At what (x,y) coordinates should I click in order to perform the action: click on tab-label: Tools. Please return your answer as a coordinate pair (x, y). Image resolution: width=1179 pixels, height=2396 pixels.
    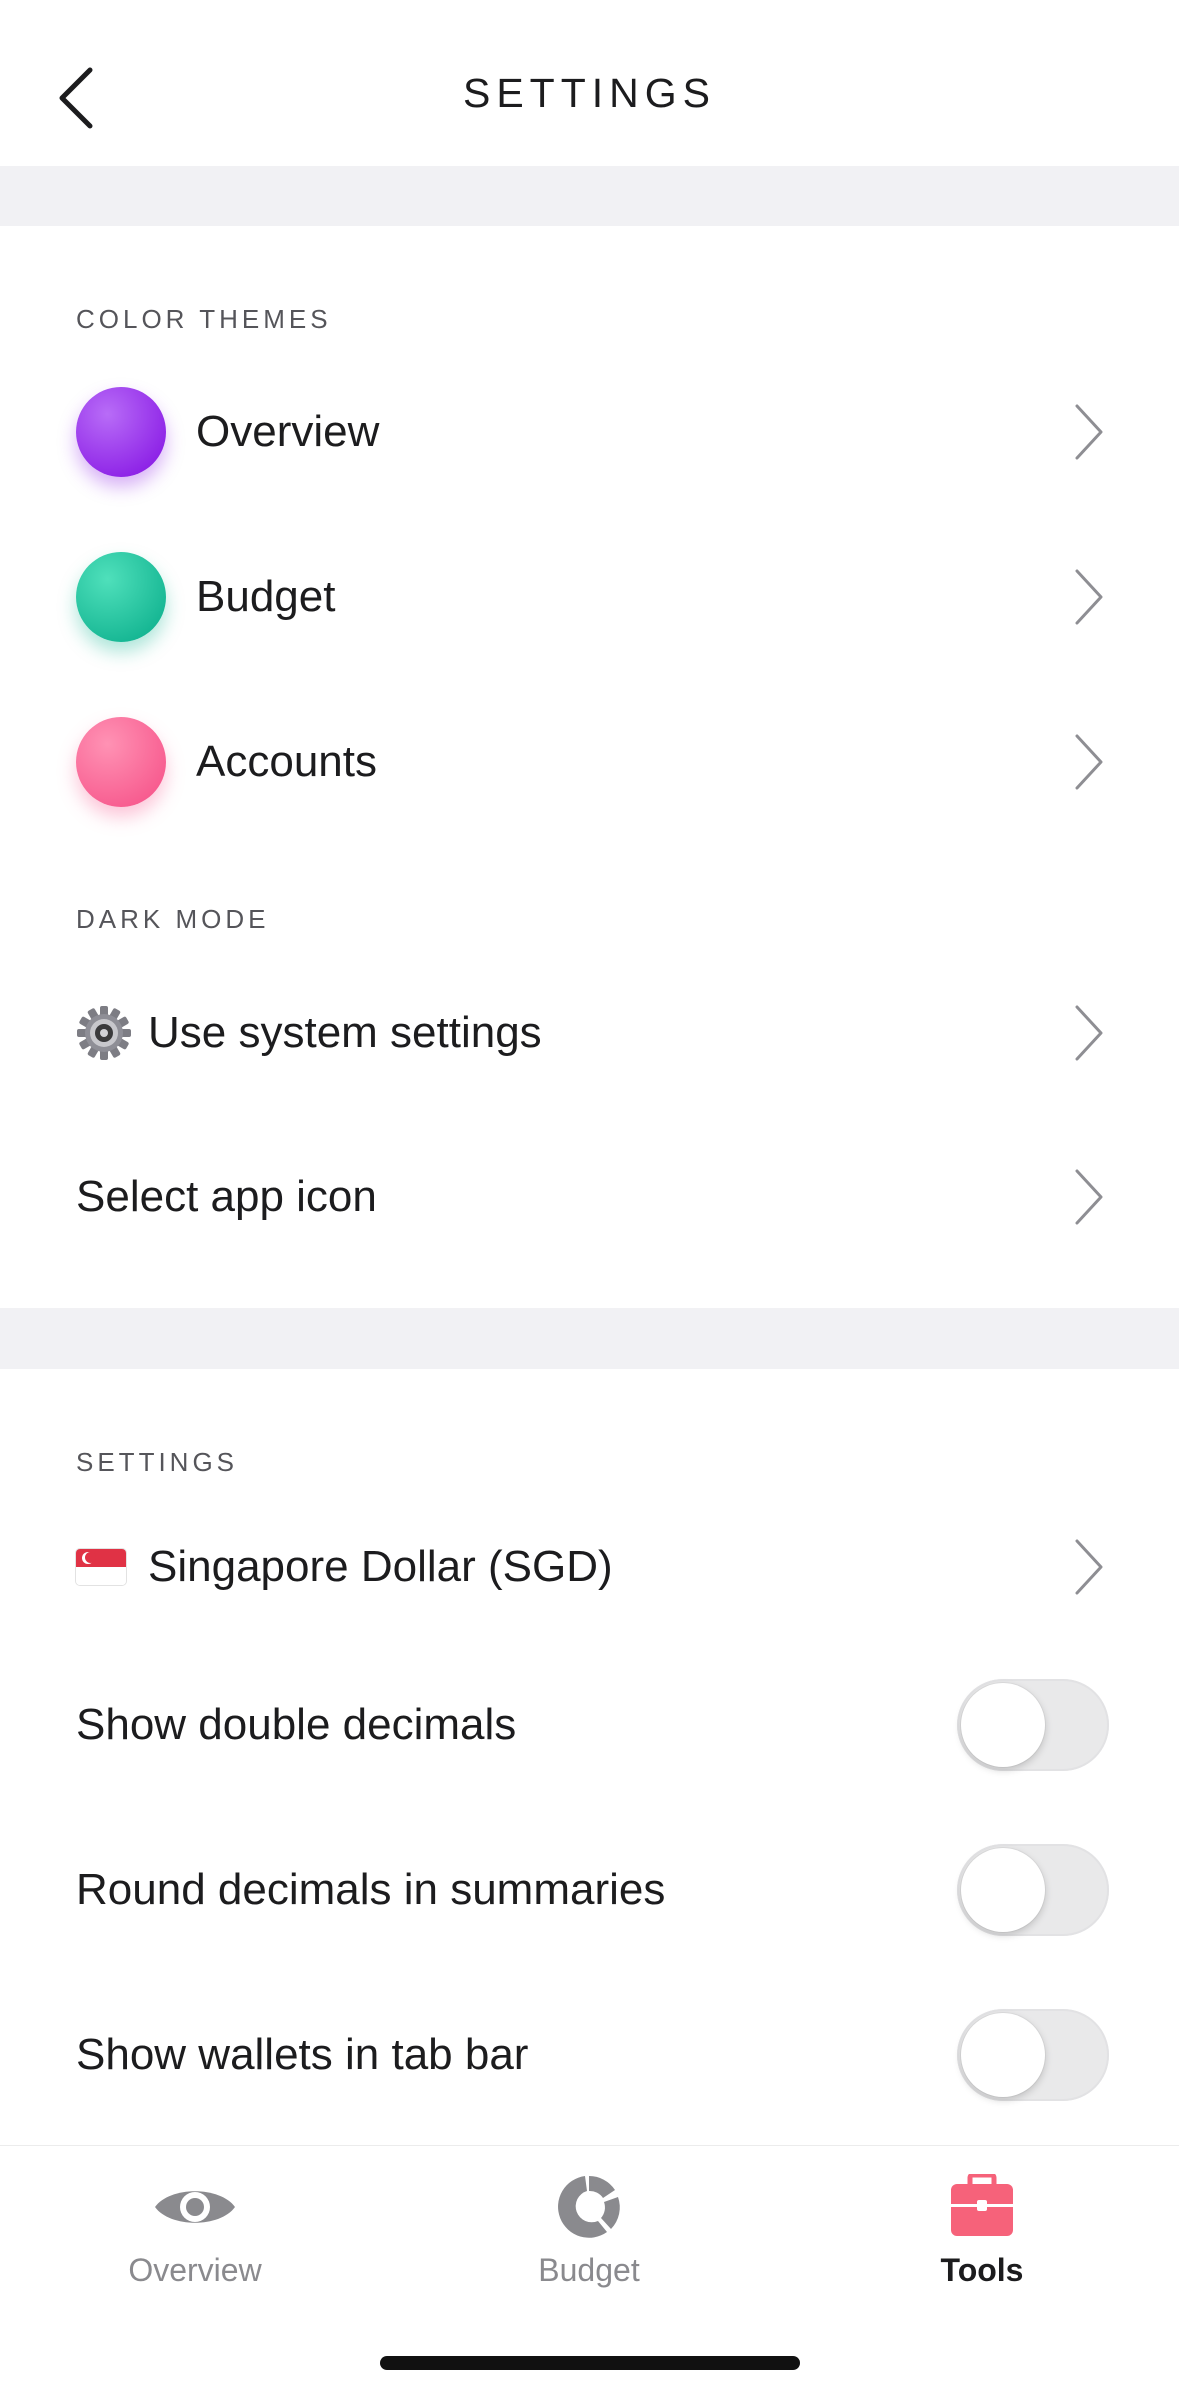
    Looking at the image, I should click on (982, 2270).